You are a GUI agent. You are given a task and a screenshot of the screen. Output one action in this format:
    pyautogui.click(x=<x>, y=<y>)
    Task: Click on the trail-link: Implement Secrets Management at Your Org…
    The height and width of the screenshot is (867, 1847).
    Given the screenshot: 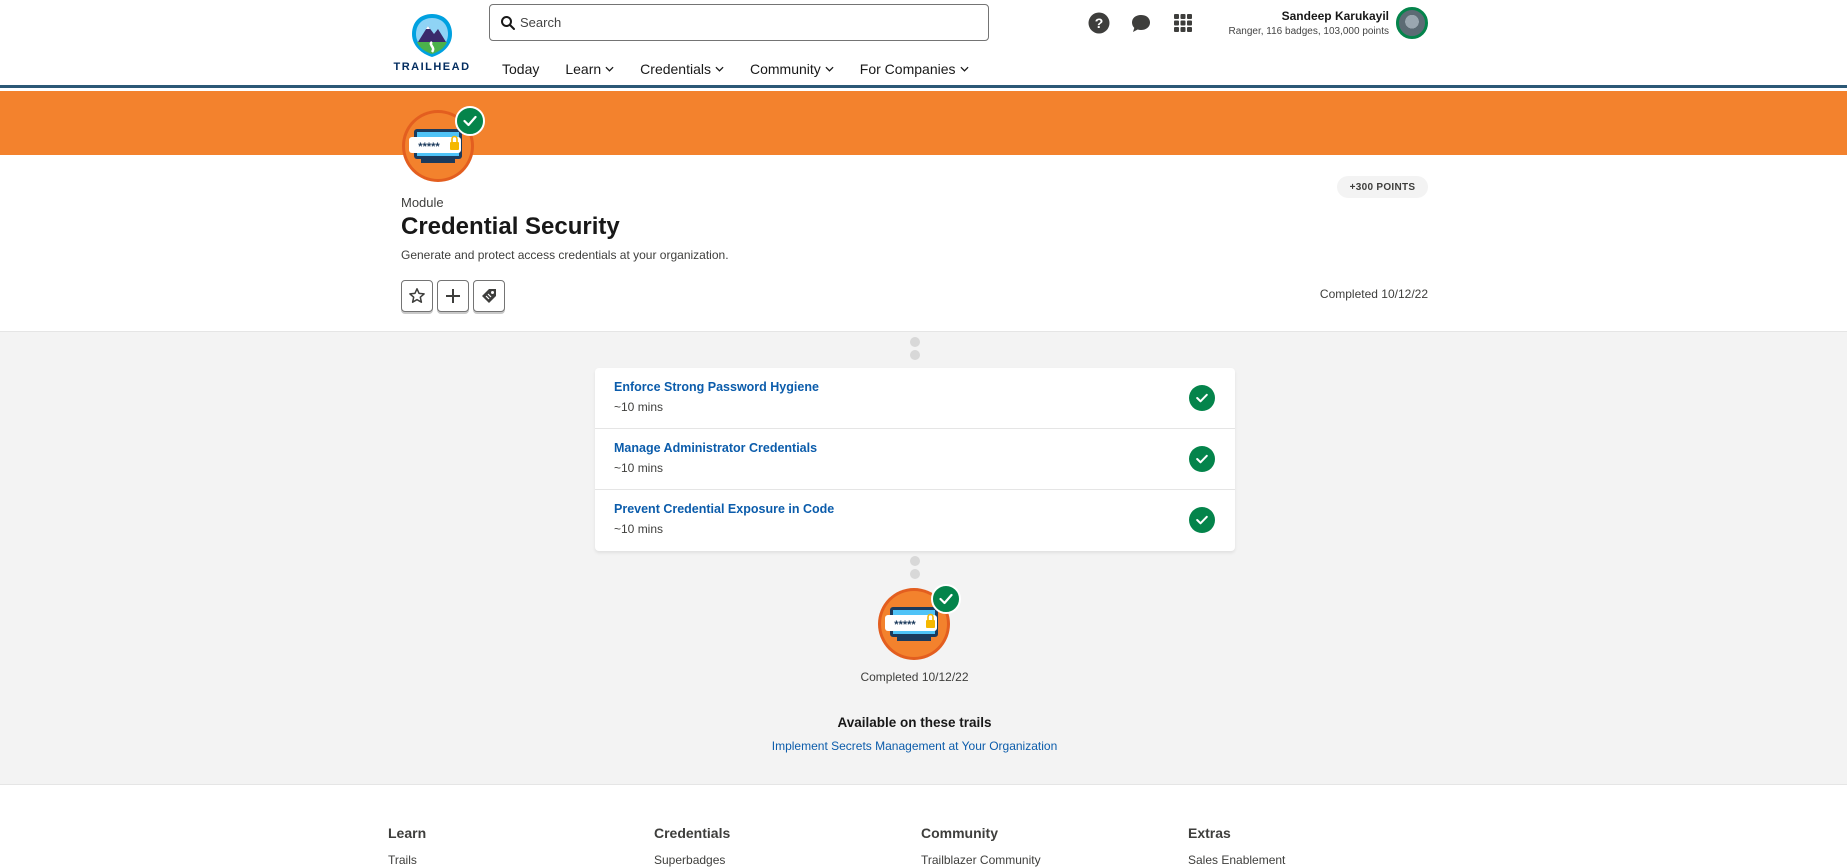 What is the action you would take?
    pyautogui.click(x=914, y=746)
    